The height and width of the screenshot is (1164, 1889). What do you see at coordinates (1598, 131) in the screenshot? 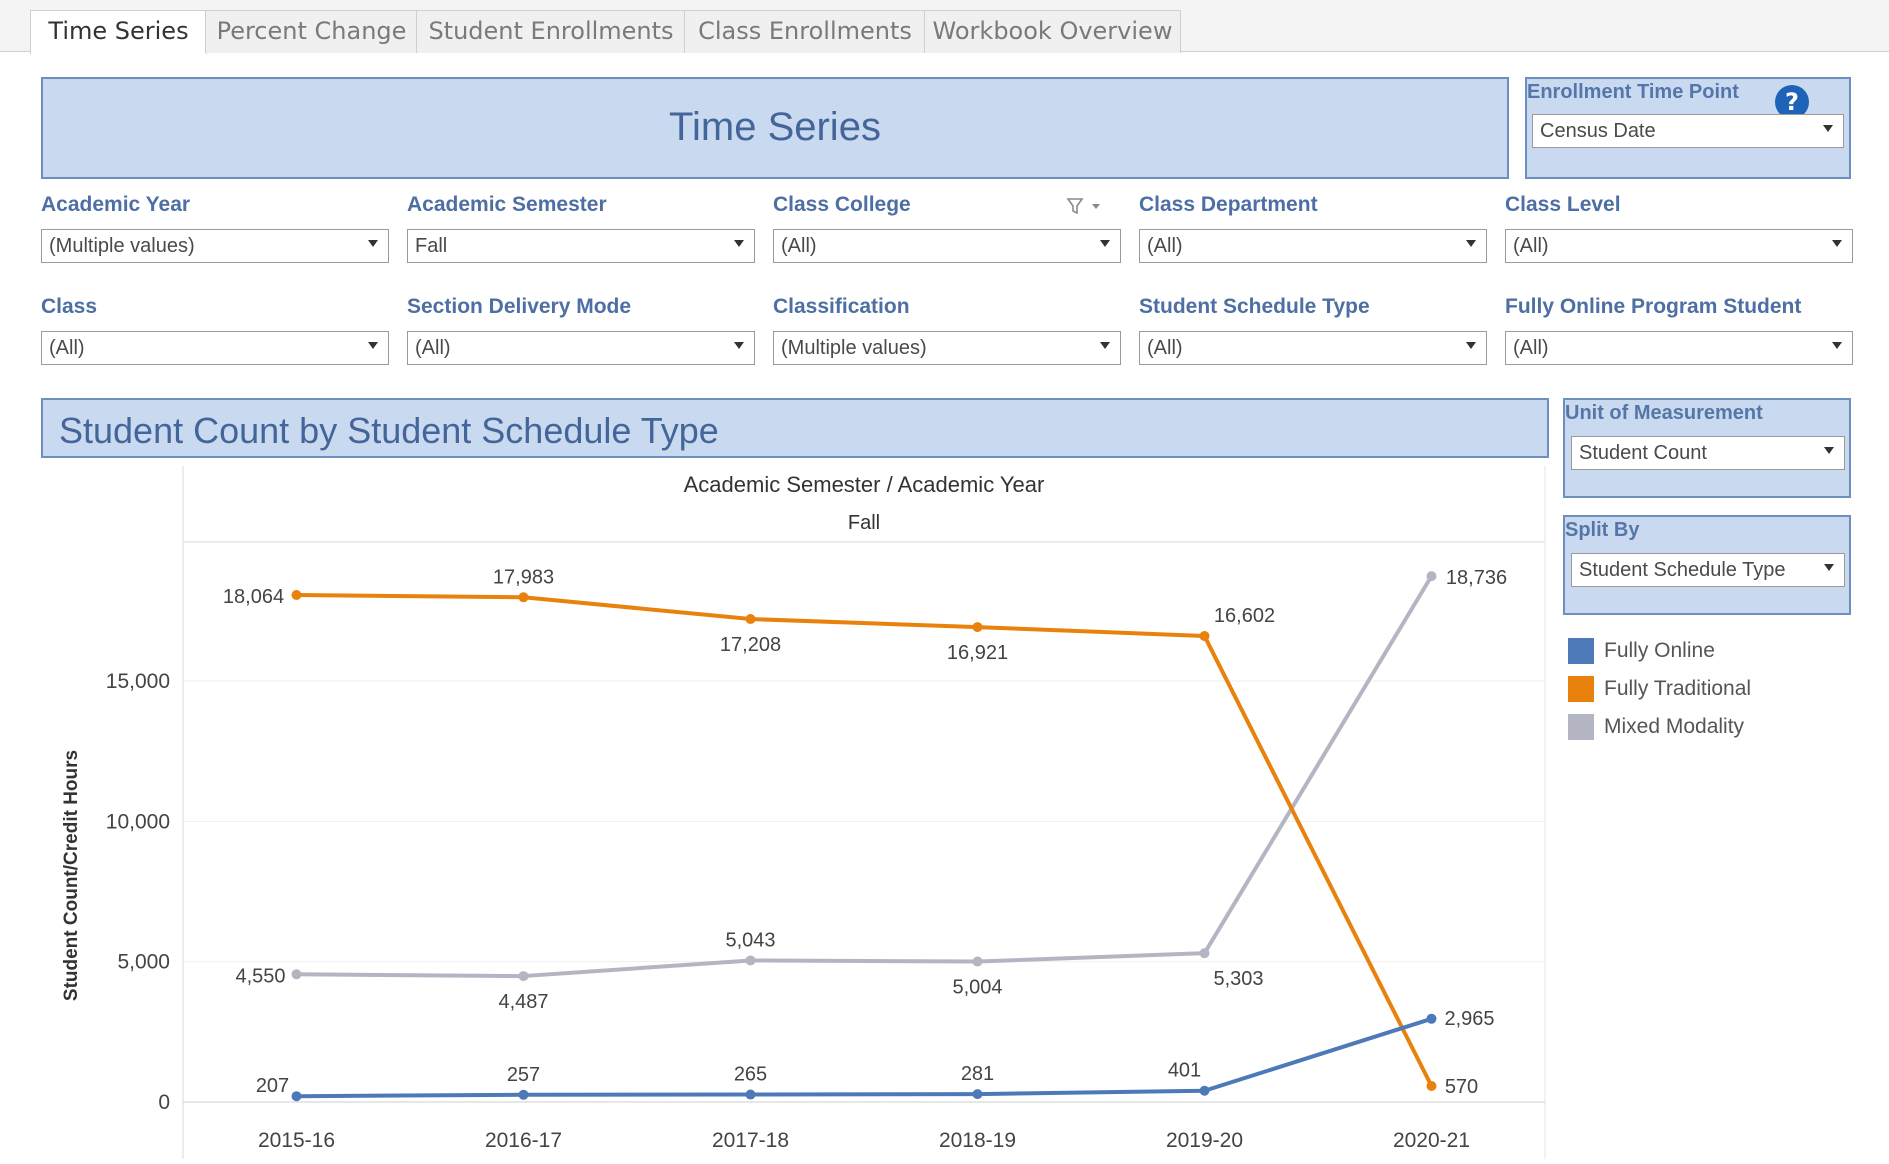
I see `enrollment-time-point-value: Census Date` at bounding box center [1598, 131].